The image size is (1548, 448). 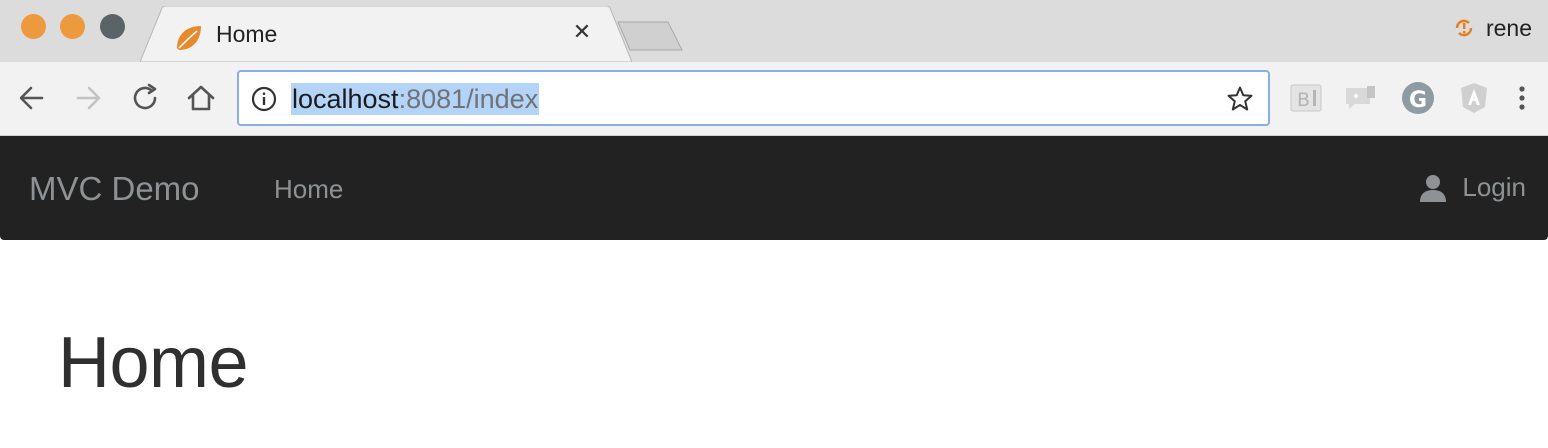 I want to click on bookmark-star-icon, so click(x=1240, y=99).